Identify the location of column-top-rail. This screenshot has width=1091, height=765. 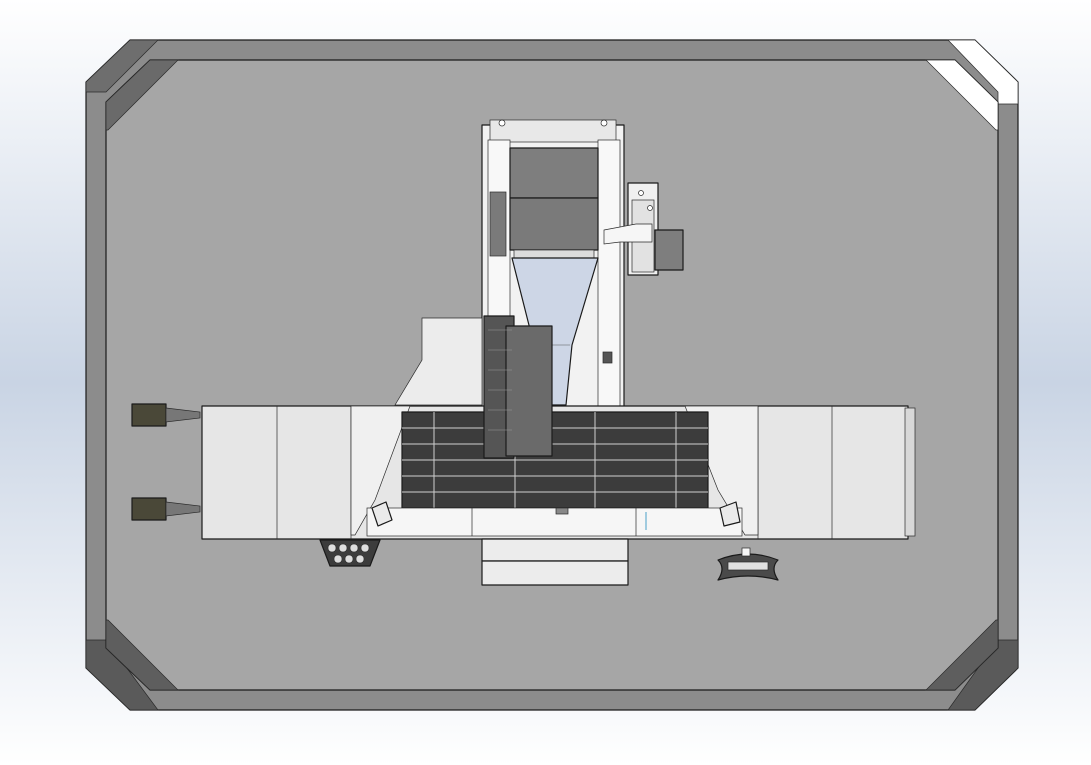
(553, 131).